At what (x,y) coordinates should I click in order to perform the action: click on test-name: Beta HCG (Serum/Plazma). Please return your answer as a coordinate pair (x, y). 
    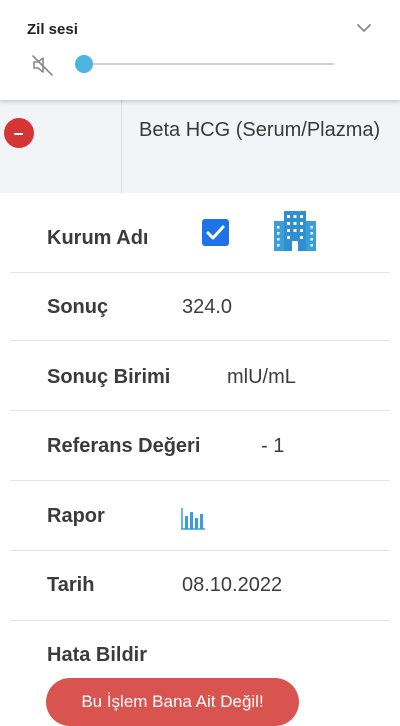
    Looking at the image, I should click on (260, 130).